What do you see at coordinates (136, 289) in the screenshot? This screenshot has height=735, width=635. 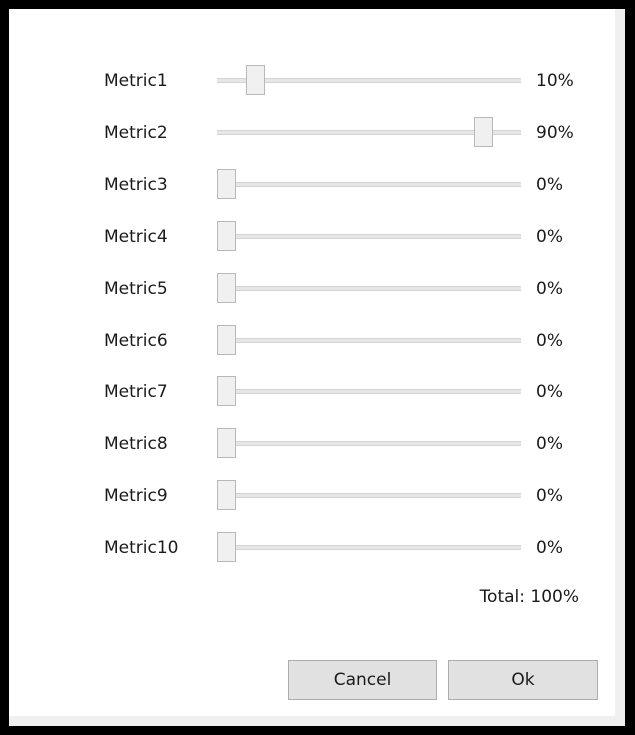 I see `metric-label: Metric5` at bounding box center [136, 289].